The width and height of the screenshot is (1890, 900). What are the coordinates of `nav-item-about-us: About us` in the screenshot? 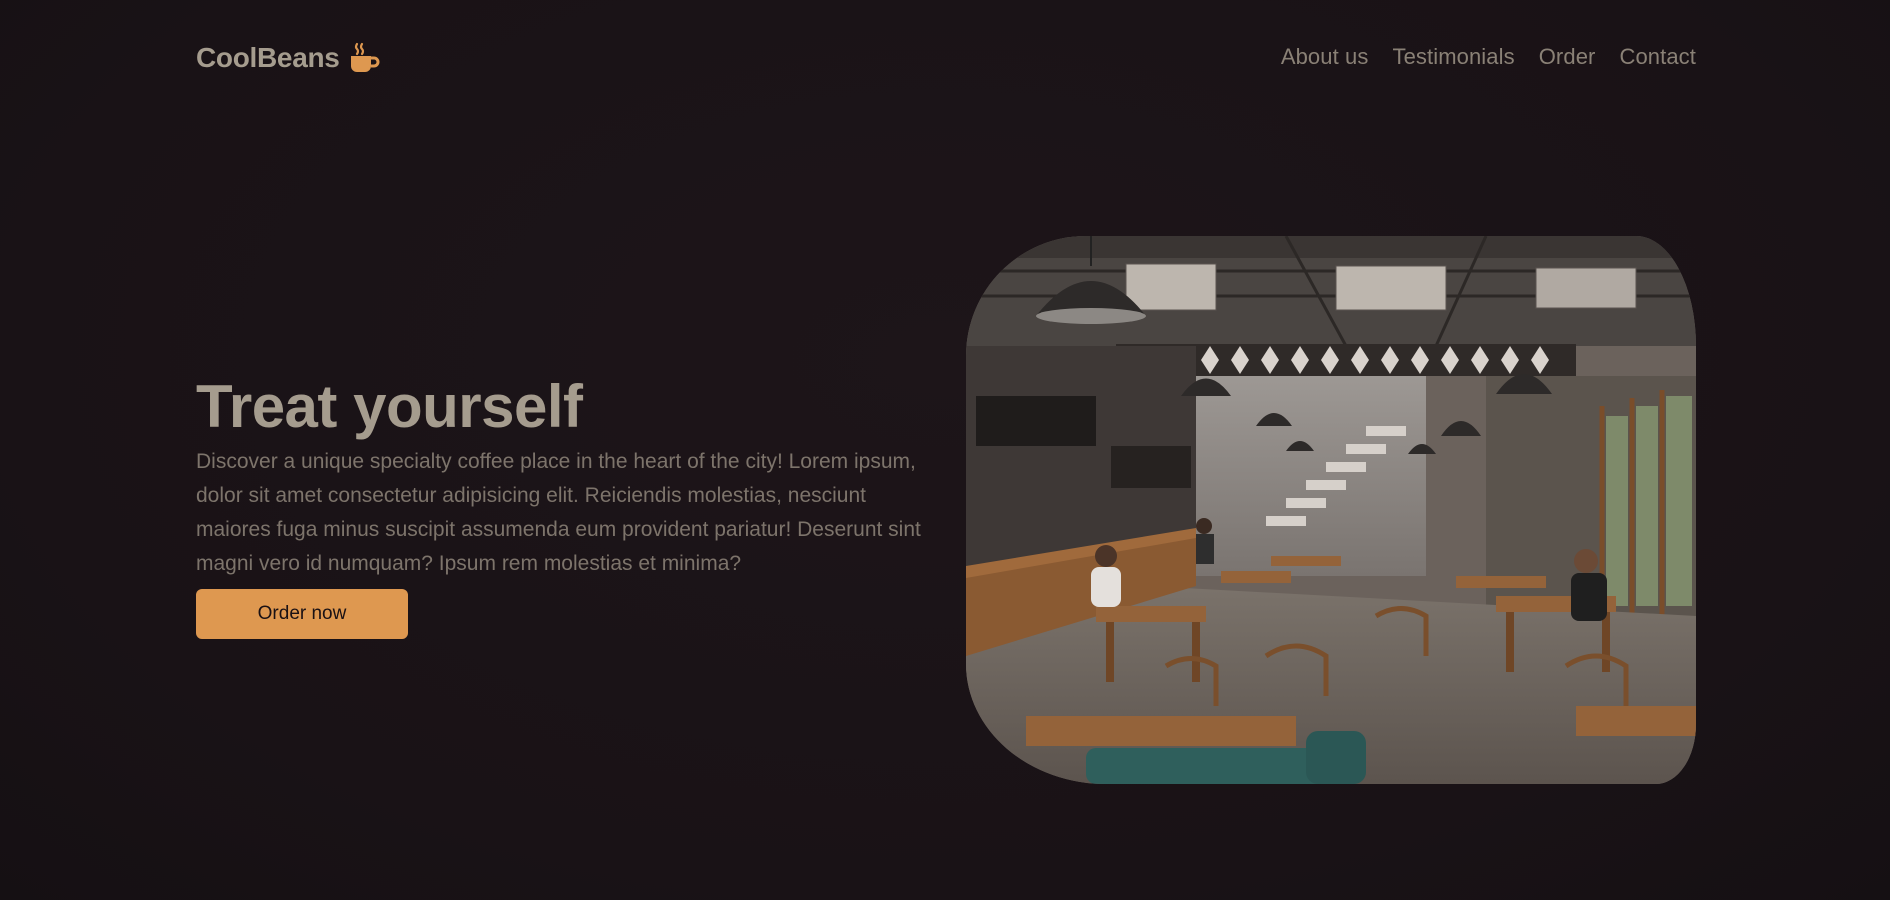 It's located at (1325, 57).